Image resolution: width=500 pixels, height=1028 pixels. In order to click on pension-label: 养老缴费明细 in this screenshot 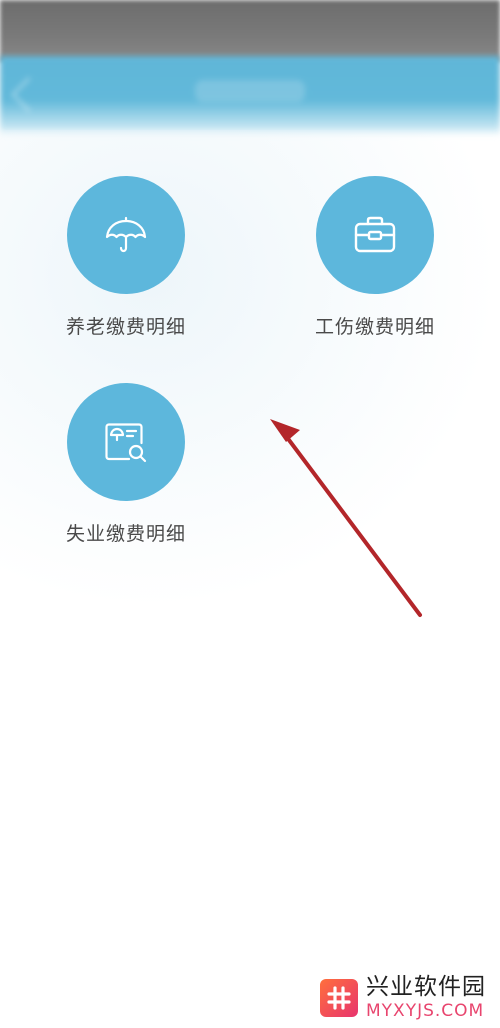, I will do `click(125, 327)`.